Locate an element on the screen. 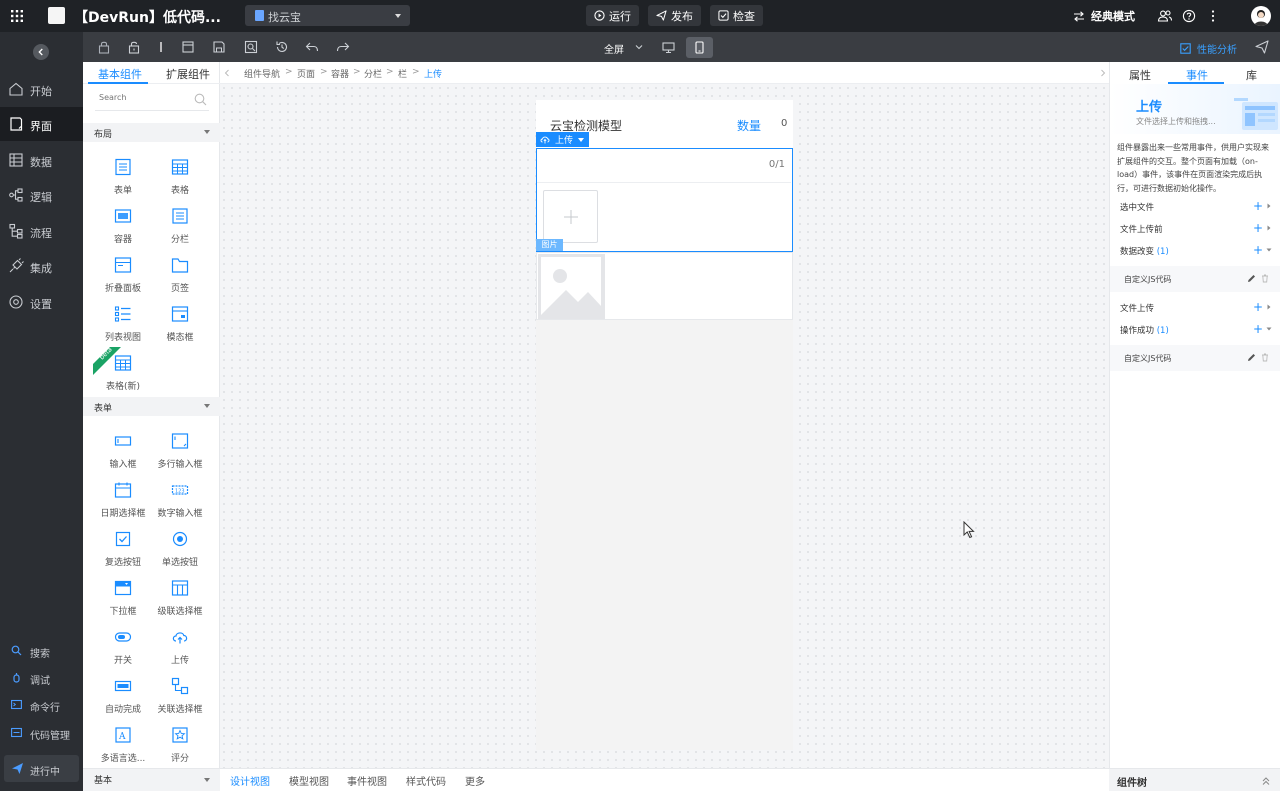 The width and height of the screenshot is (1280, 791). component-select: 下拉框 is located at coordinates (123, 601).